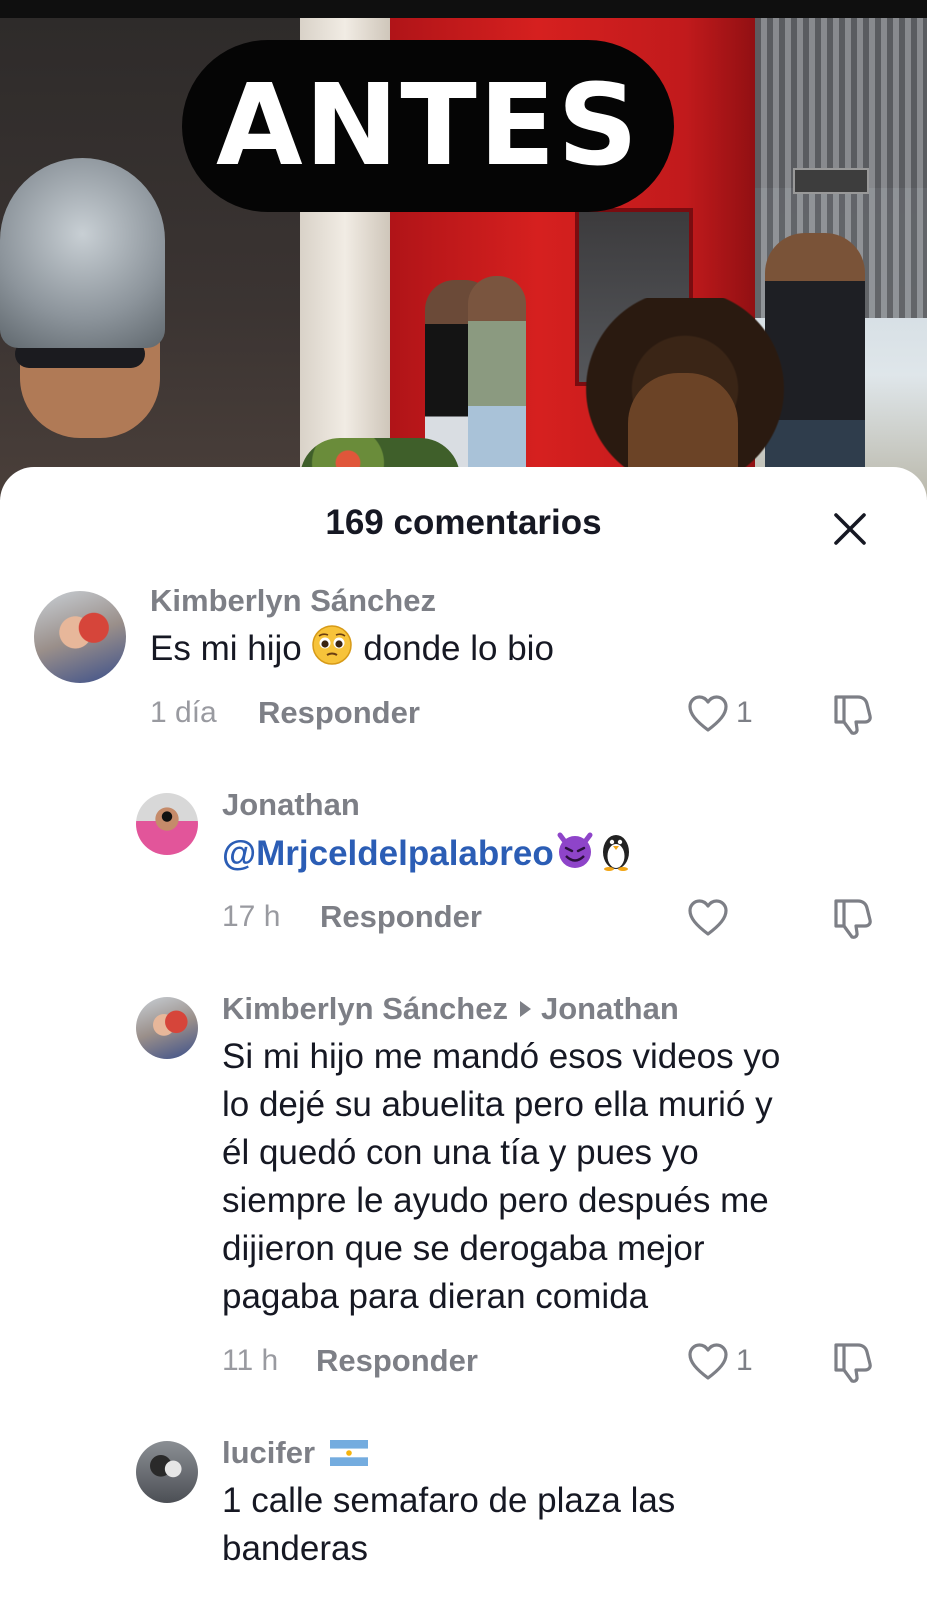  What do you see at coordinates (615, 853) in the screenshot?
I see `penguin-icon` at bounding box center [615, 853].